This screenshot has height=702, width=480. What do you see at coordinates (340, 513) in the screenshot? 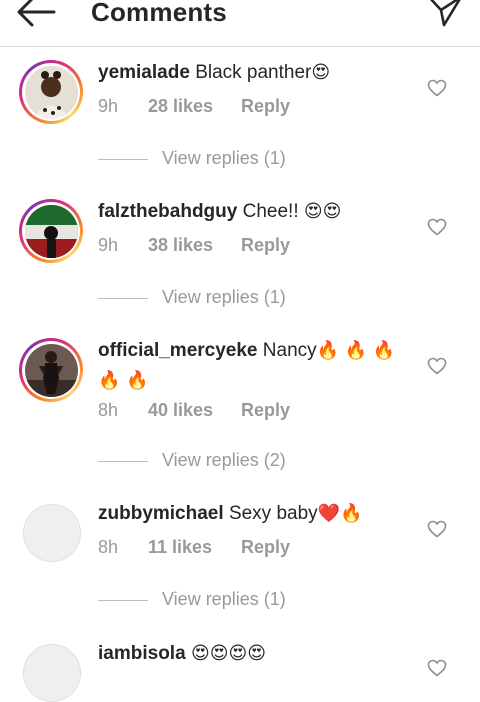
I see `comment-emojis: ❤️🔥` at bounding box center [340, 513].